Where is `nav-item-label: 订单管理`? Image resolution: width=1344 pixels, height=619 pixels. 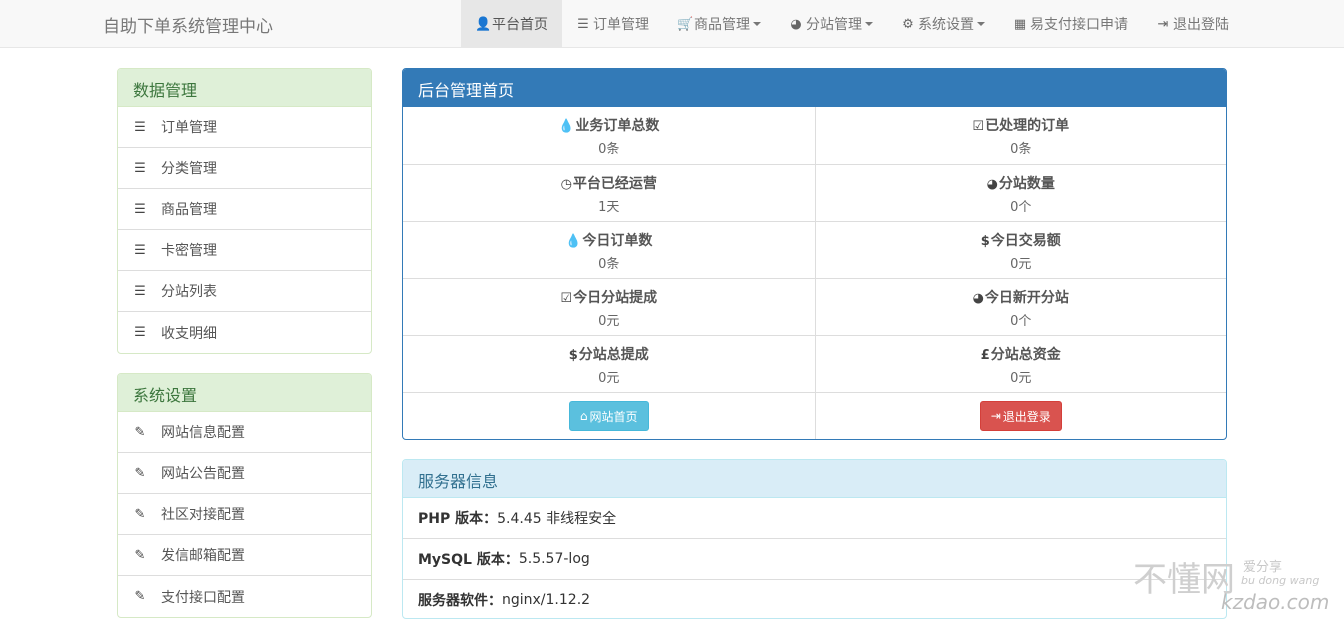 nav-item-label: 订单管理 is located at coordinates (621, 25).